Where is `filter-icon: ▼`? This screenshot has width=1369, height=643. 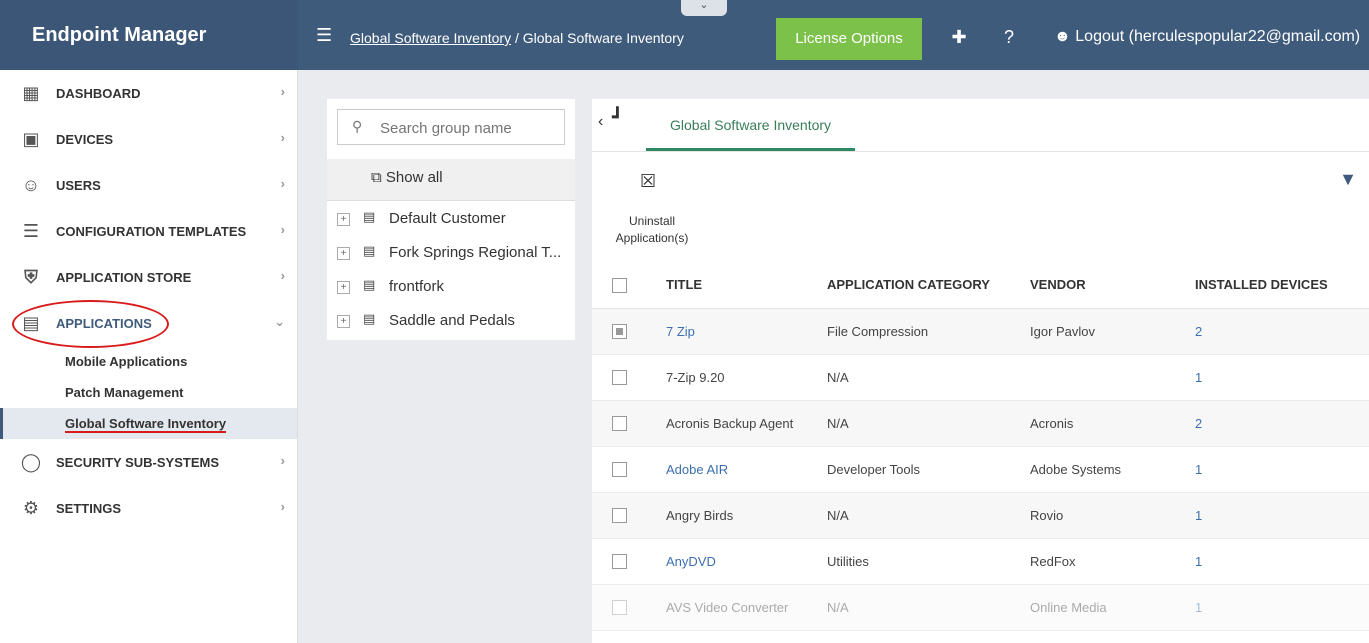 filter-icon: ▼ is located at coordinates (1348, 179).